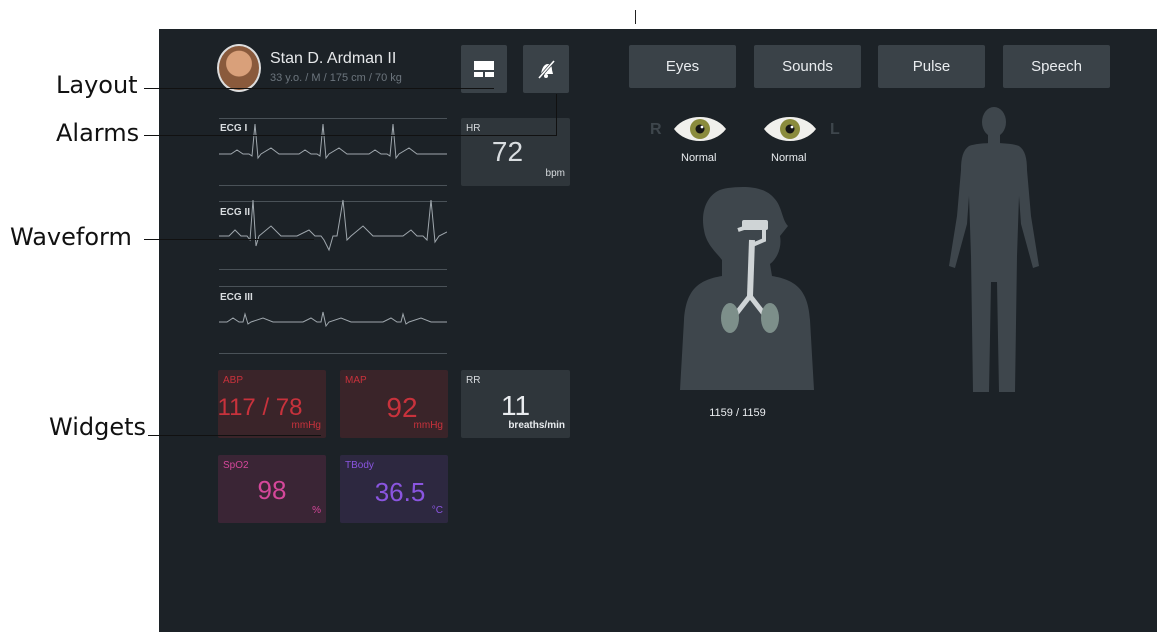 This screenshot has width=1157, height=632. What do you see at coordinates (789, 158) in the screenshot?
I see `left-eye-status: Normal` at bounding box center [789, 158].